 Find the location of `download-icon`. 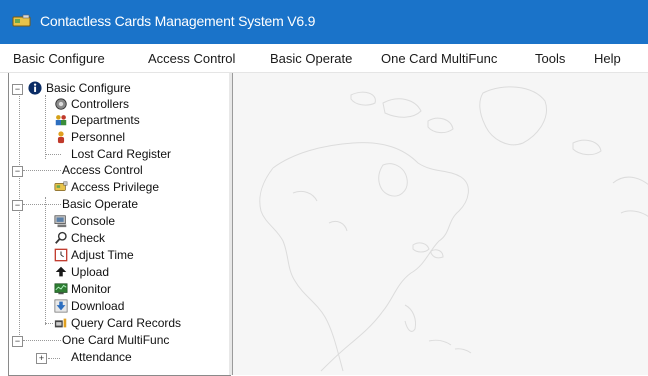

download-icon is located at coordinates (61, 306).